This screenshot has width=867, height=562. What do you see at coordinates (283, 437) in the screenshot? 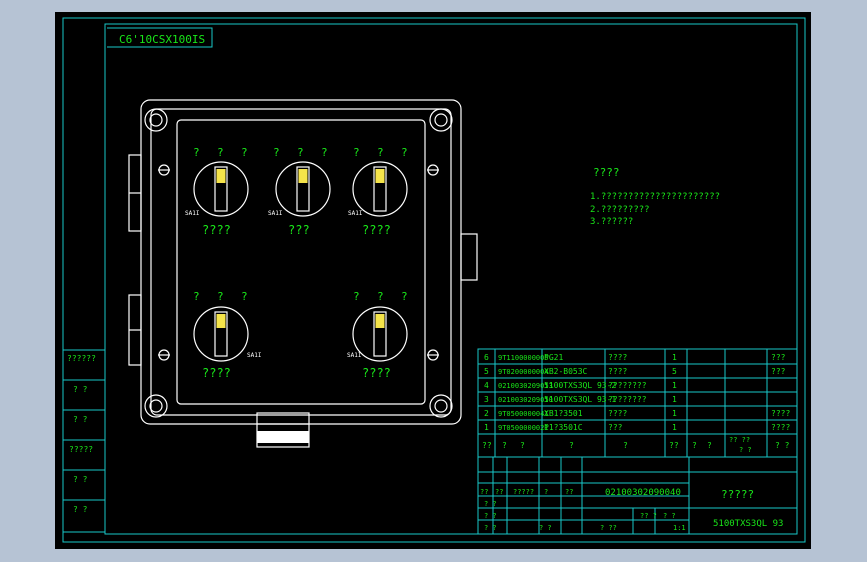
I see `cable-gland` at bounding box center [283, 437].